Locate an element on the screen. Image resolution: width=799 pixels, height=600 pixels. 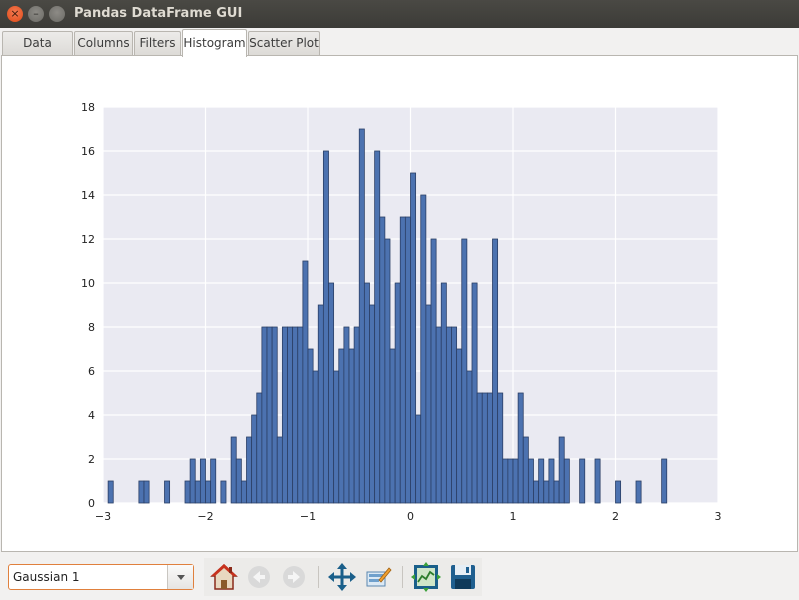
tab-data-frame: Data Frame is located at coordinates (37, 52).